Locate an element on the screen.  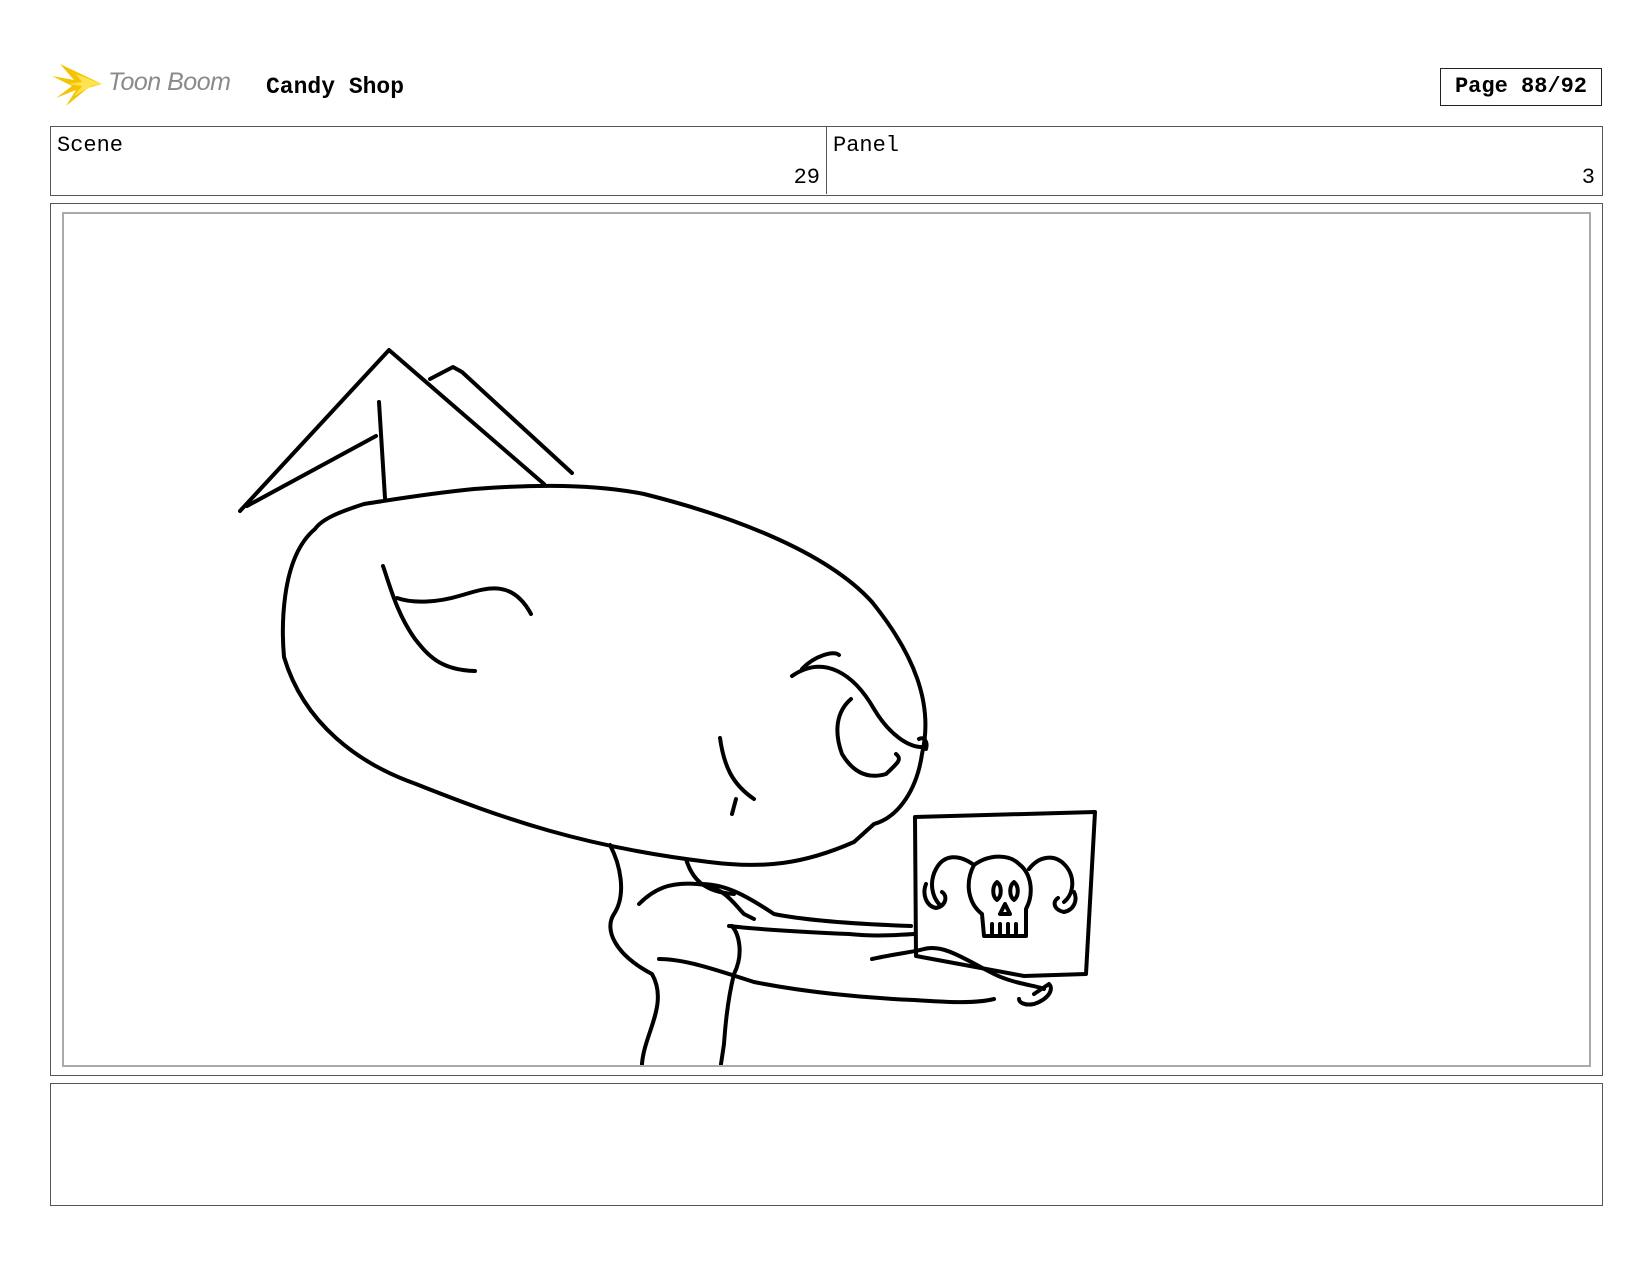
page-number: Page 88/92 is located at coordinates (1521, 87).